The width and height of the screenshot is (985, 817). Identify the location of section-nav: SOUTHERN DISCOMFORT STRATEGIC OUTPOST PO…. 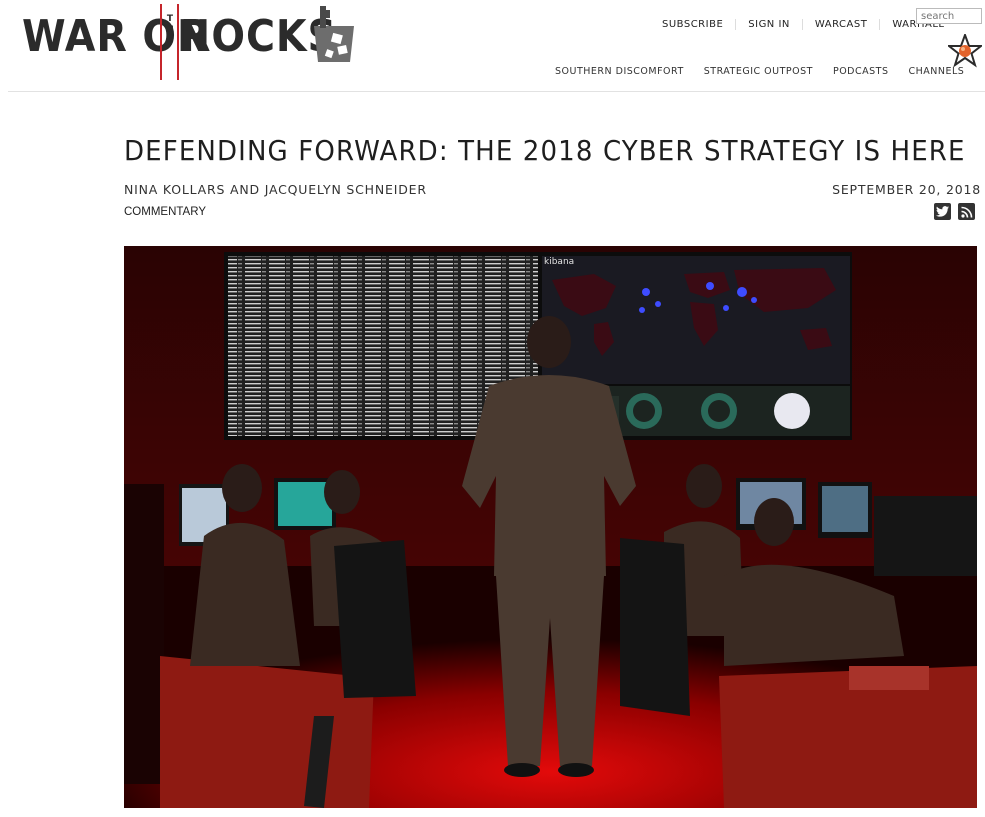
(759, 71).